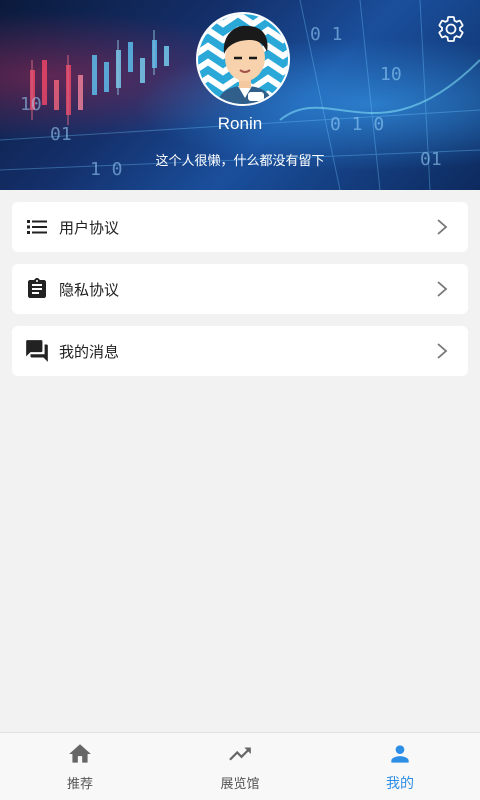 The width and height of the screenshot is (480, 800). What do you see at coordinates (240, 123) in the screenshot?
I see `username: Ronin` at bounding box center [240, 123].